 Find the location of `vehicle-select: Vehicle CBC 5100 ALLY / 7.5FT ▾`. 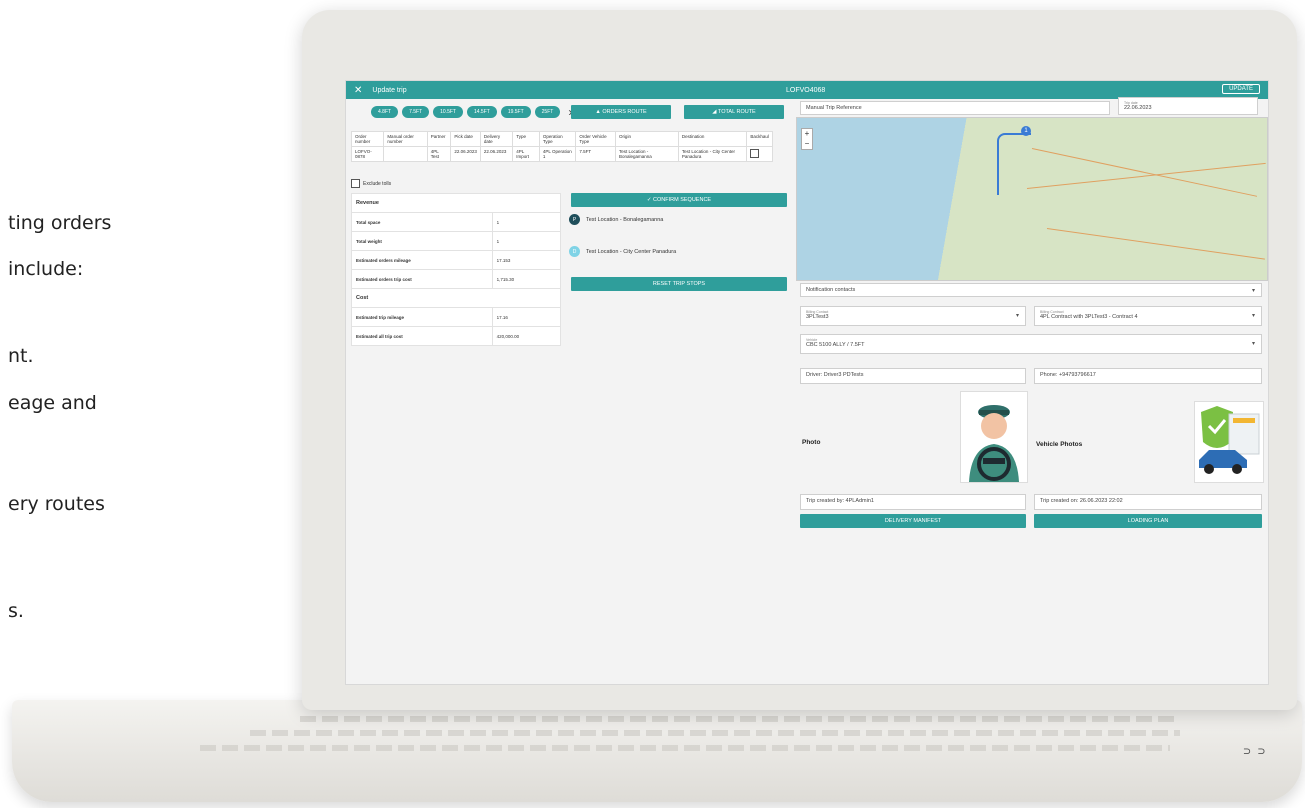

vehicle-select: Vehicle CBC 5100 ALLY / 7.5FT ▾ is located at coordinates (1031, 344).